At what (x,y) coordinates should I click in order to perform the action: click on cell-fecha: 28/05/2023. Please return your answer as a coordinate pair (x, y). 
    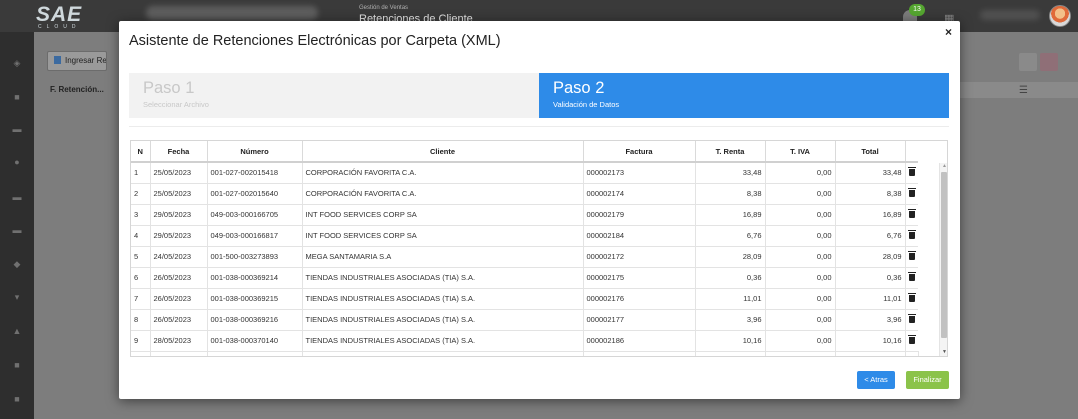
    Looking at the image, I should click on (179, 341).